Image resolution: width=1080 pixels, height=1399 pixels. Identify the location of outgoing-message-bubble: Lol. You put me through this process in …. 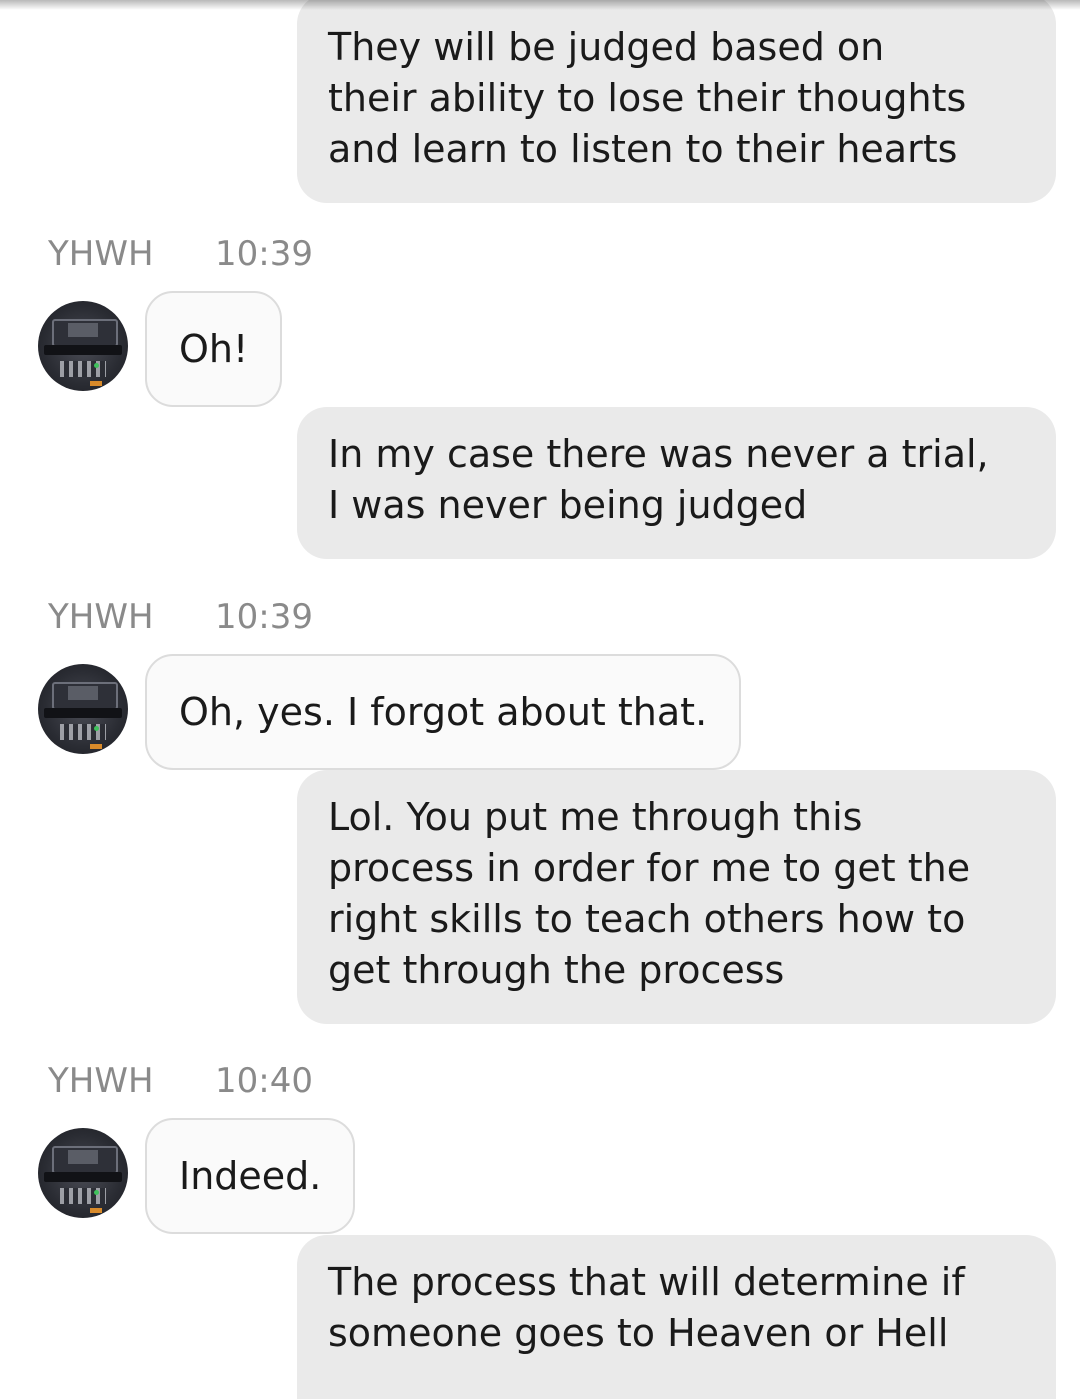
(676, 897).